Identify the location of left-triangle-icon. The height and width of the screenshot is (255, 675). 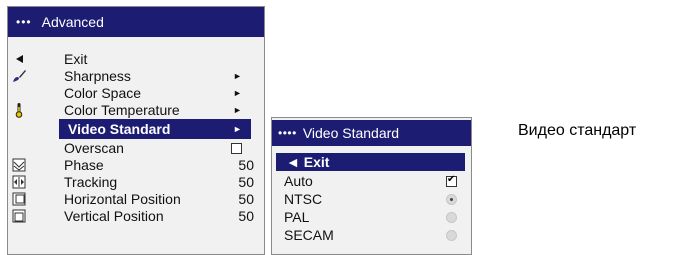
(19, 59).